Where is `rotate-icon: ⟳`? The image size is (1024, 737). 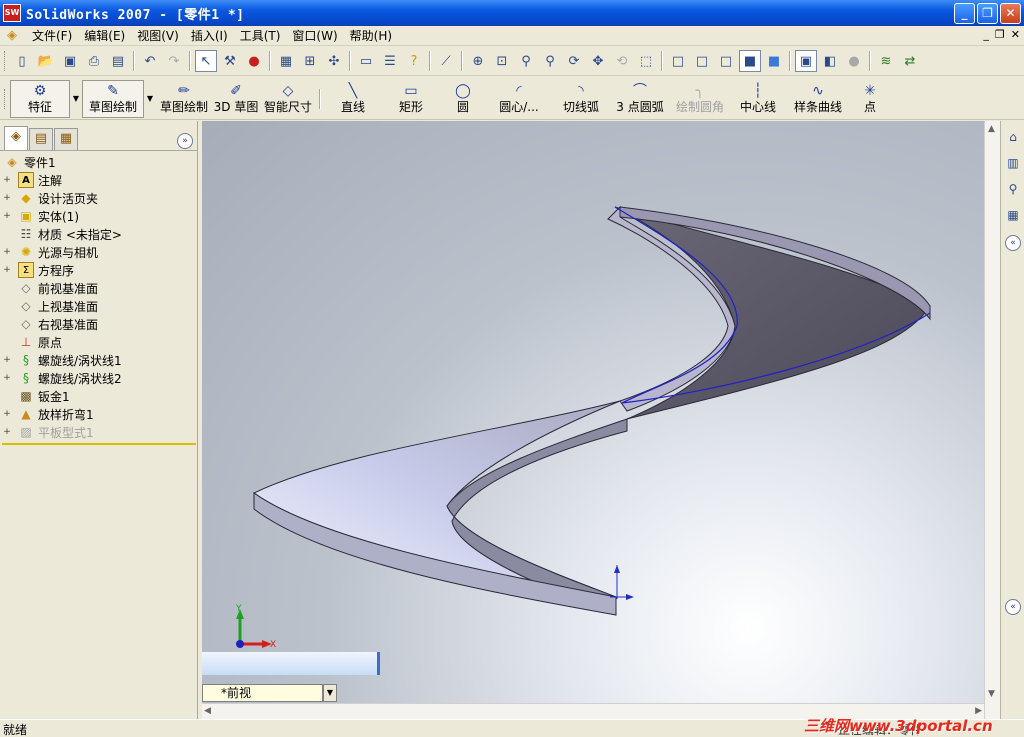 rotate-icon: ⟳ is located at coordinates (574, 61).